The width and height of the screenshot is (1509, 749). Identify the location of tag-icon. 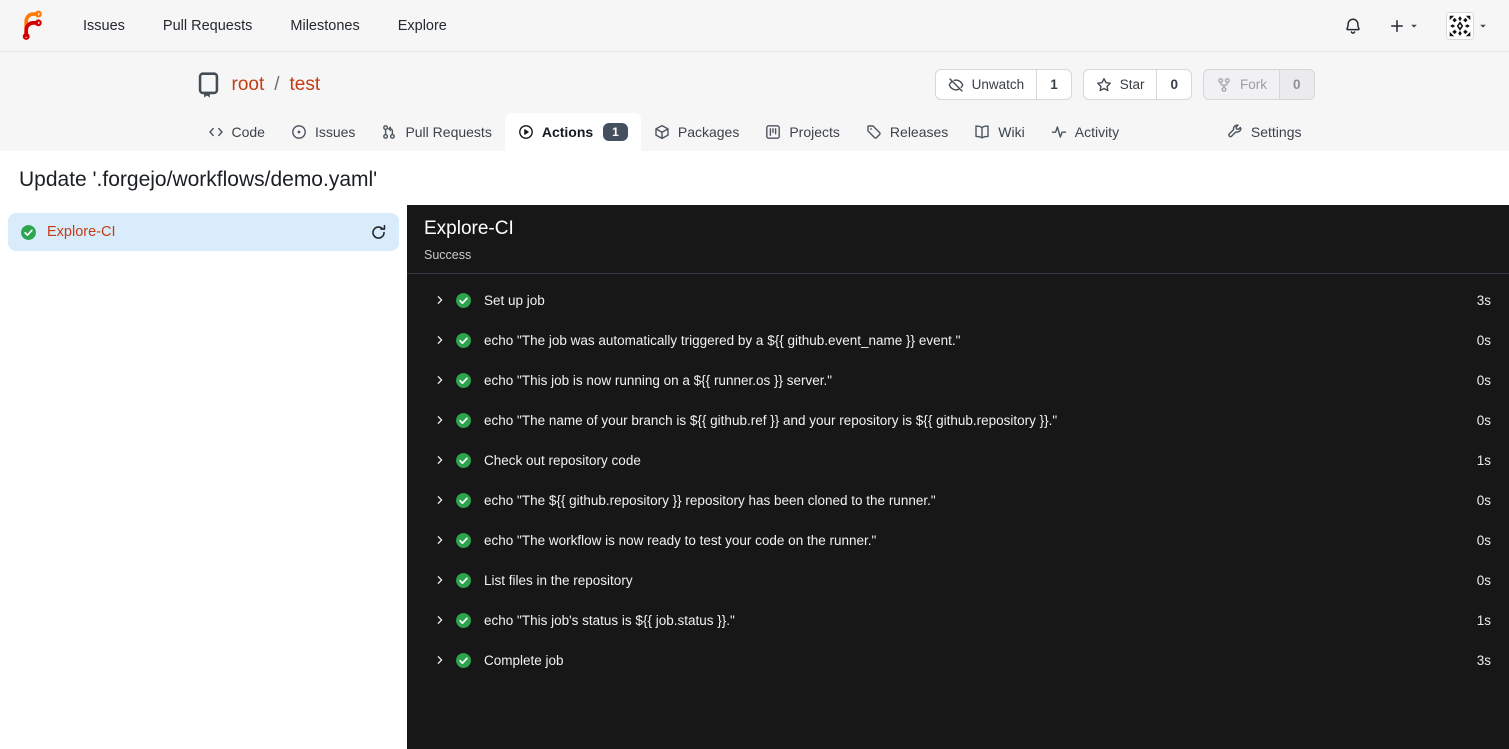
(874, 132).